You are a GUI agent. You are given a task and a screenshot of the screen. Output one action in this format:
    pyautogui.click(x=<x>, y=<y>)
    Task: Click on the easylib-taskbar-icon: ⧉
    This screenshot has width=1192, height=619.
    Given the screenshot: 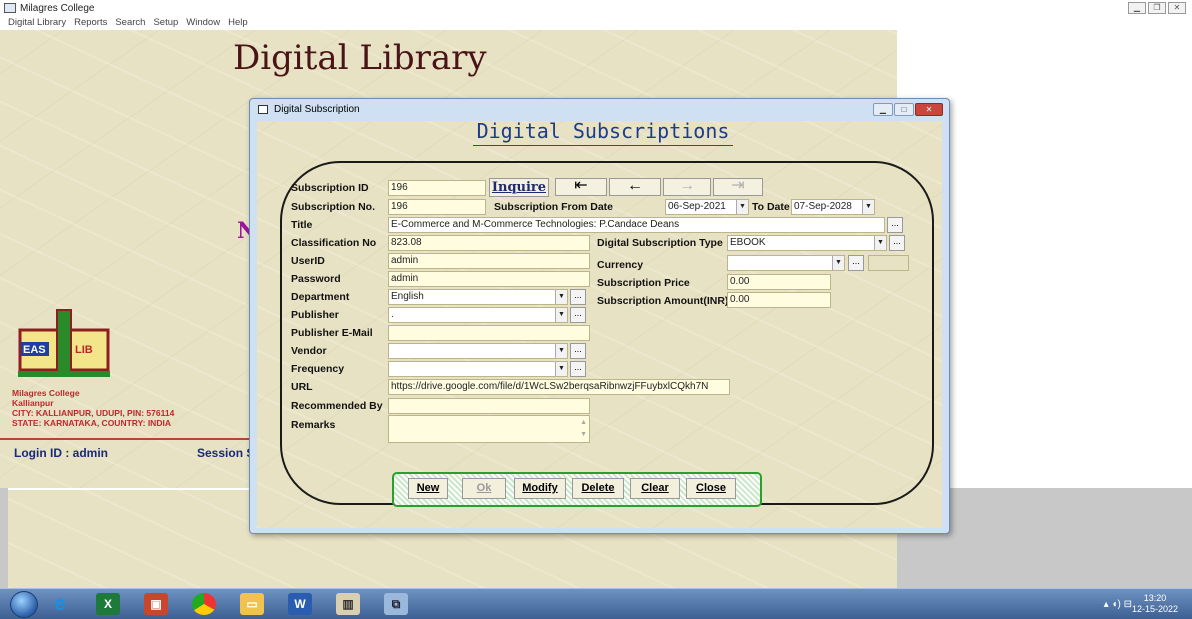 What is the action you would take?
    pyautogui.click(x=396, y=604)
    